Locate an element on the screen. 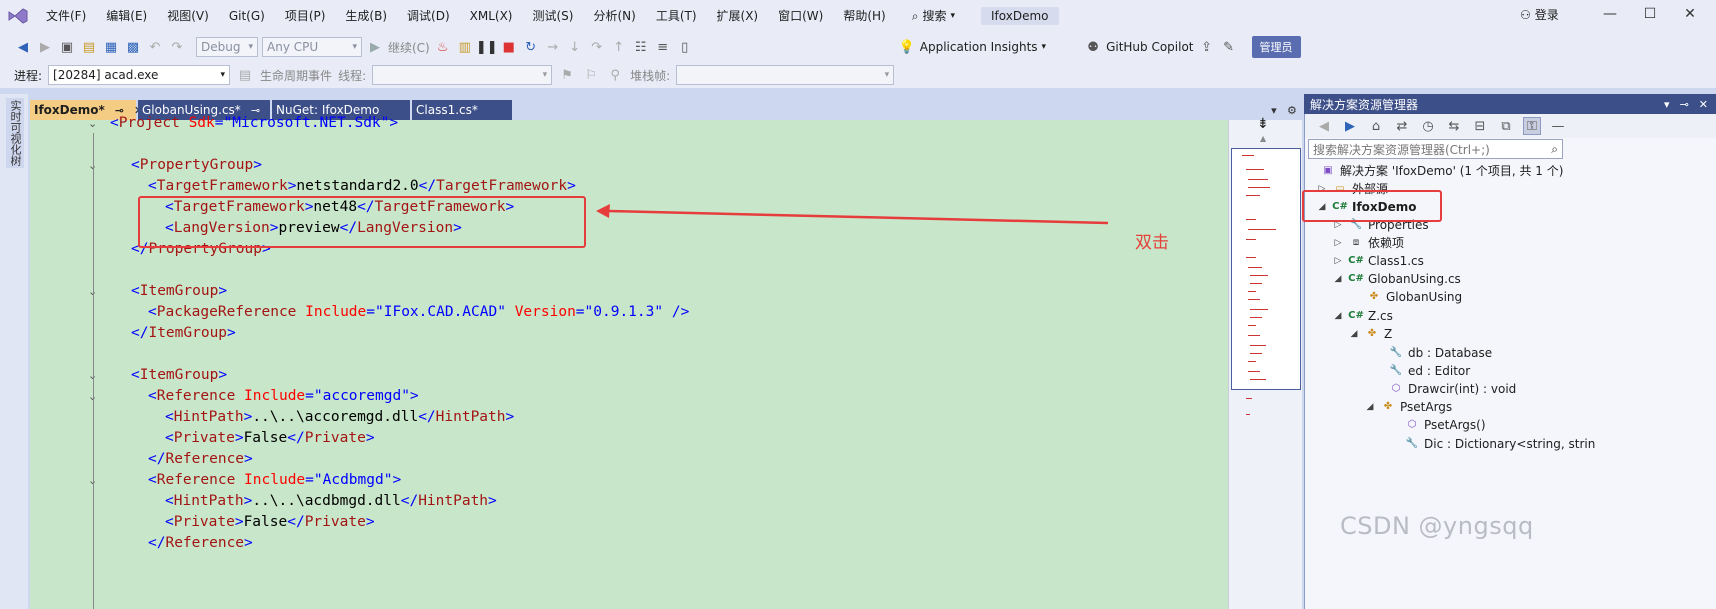 This screenshot has height=609, width=1716. configuration-select: Debug ▾ is located at coordinates (227, 47).